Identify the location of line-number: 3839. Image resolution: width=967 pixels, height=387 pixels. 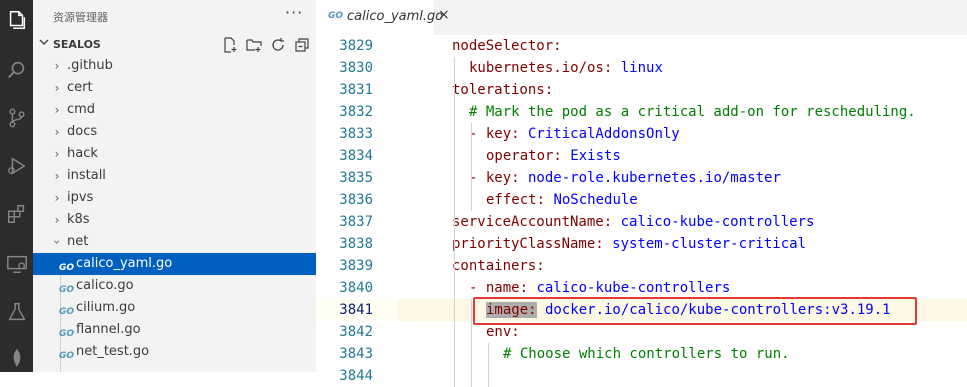
(356, 266).